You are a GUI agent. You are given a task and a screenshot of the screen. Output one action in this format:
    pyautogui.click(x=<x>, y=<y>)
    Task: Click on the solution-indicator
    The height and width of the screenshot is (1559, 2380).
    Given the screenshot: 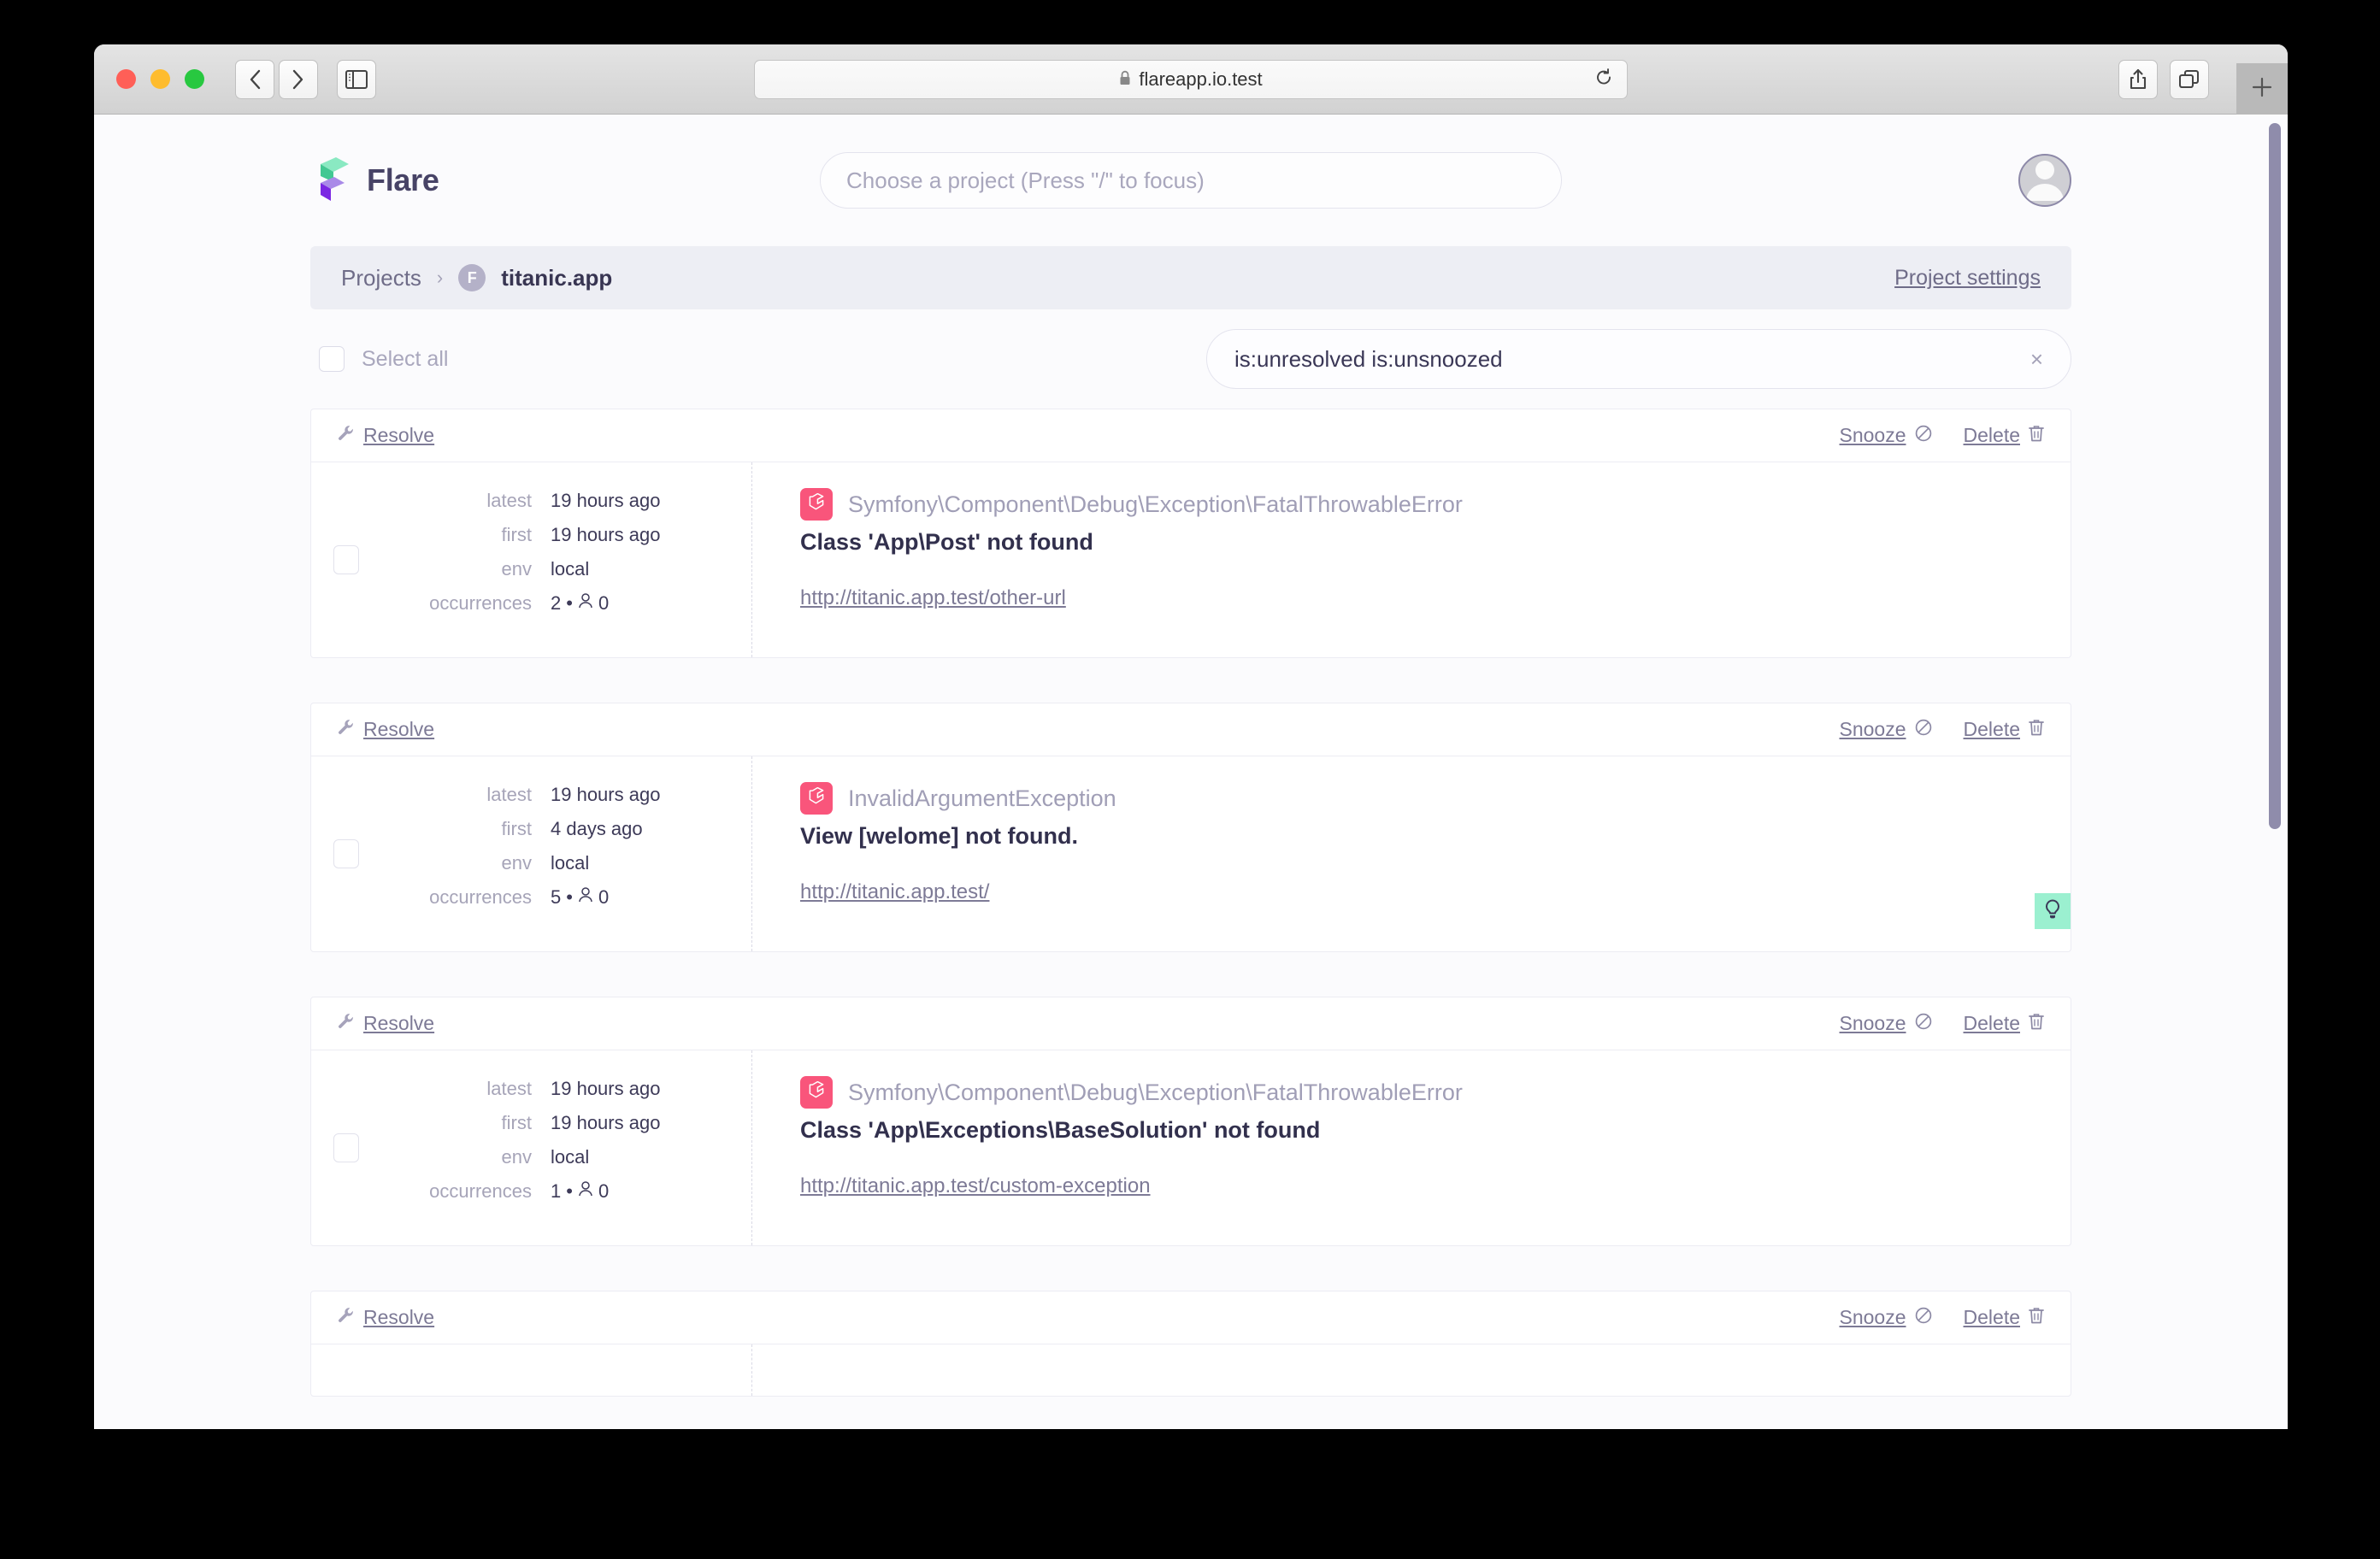 What is the action you would take?
    pyautogui.click(x=2053, y=911)
    